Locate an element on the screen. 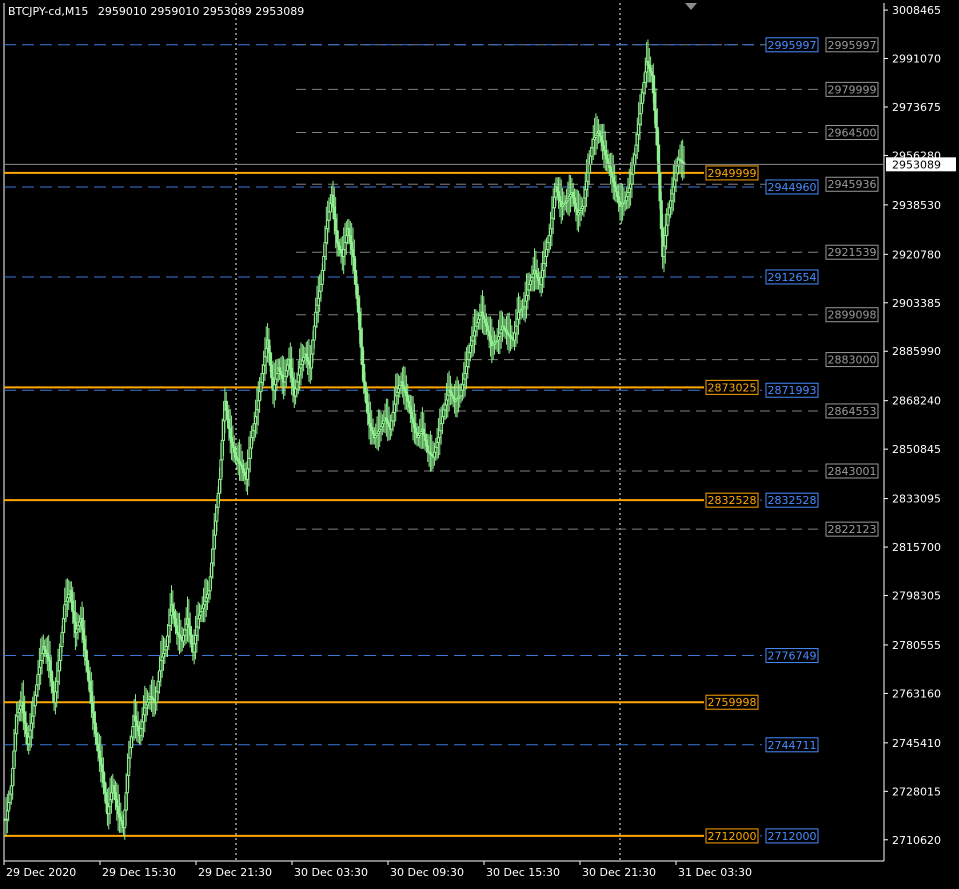 This screenshot has width=959, height=889. orange-level-label-text: 2712000 is located at coordinates (732, 836).